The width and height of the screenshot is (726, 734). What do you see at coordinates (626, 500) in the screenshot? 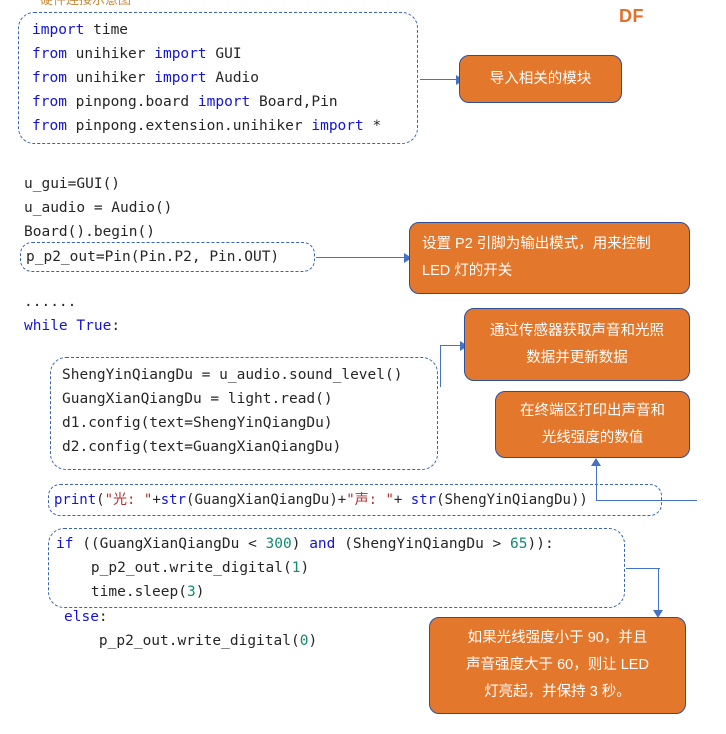
I see `connector-print-line-horizontal2` at bounding box center [626, 500].